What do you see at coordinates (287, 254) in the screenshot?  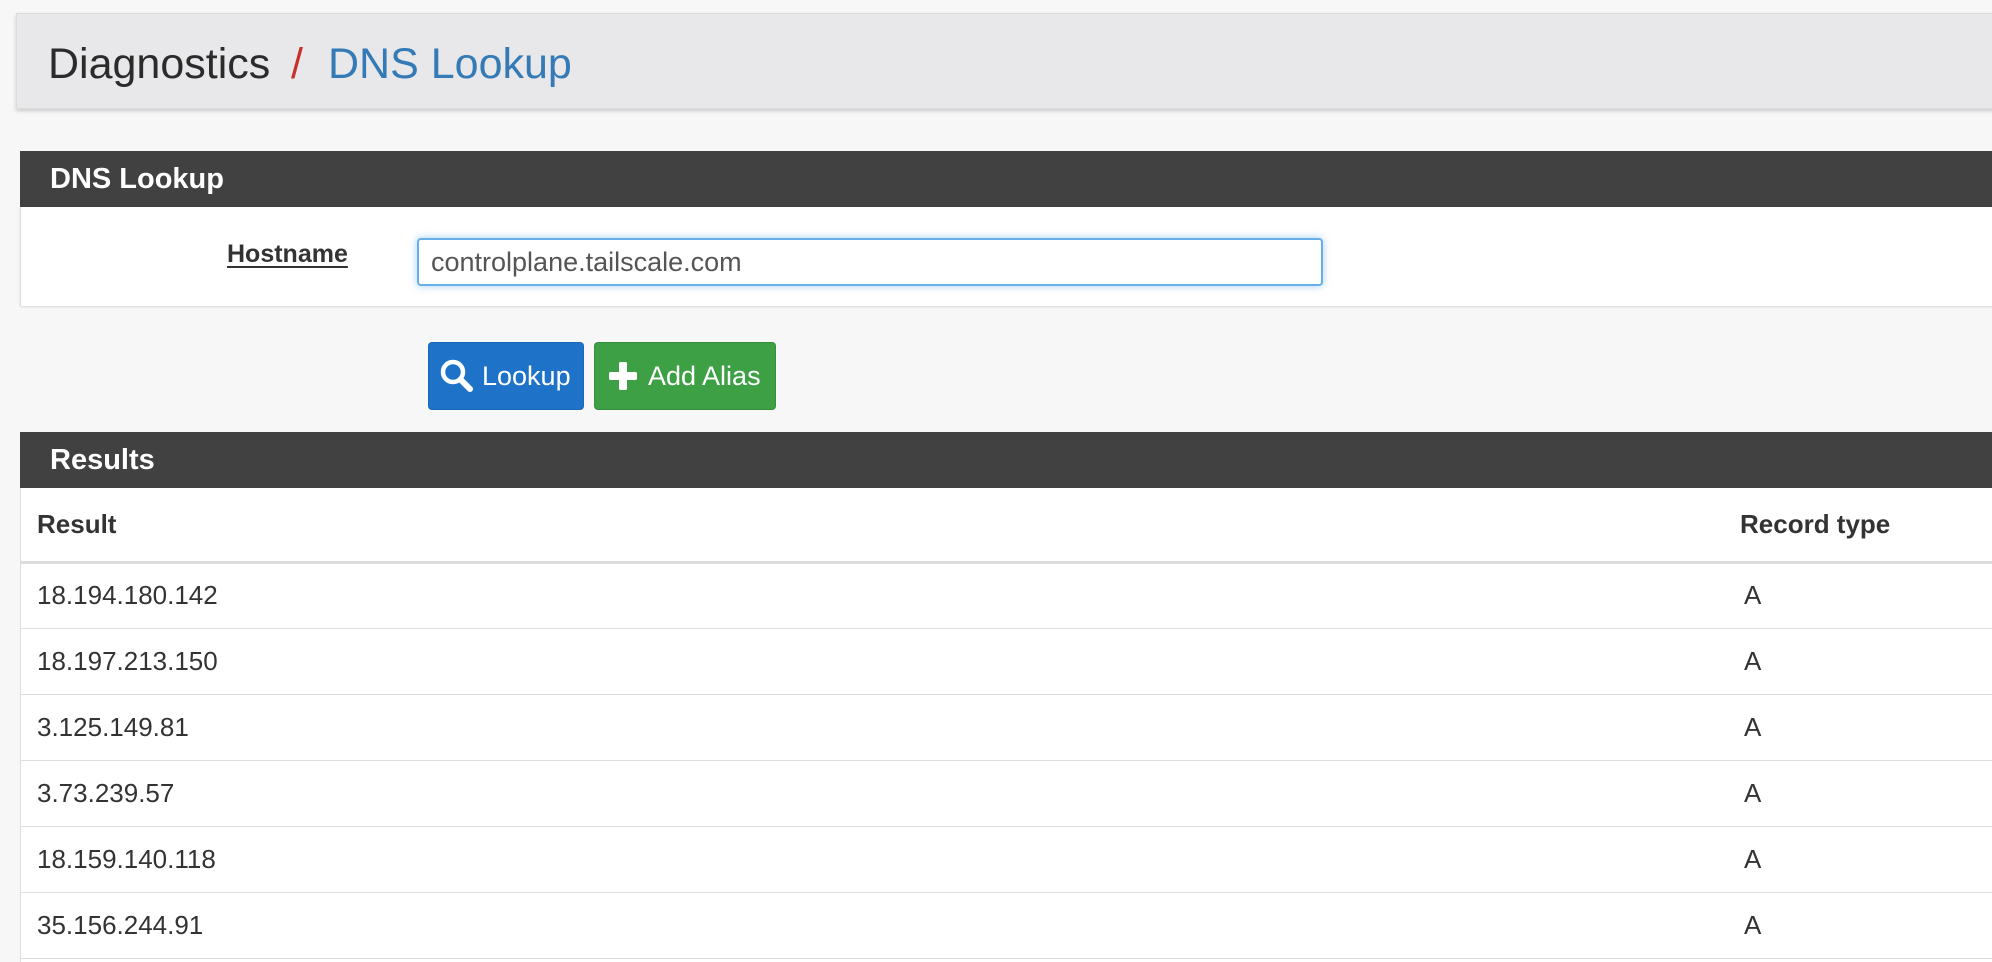 I see `hostname-label: Hostname` at bounding box center [287, 254].